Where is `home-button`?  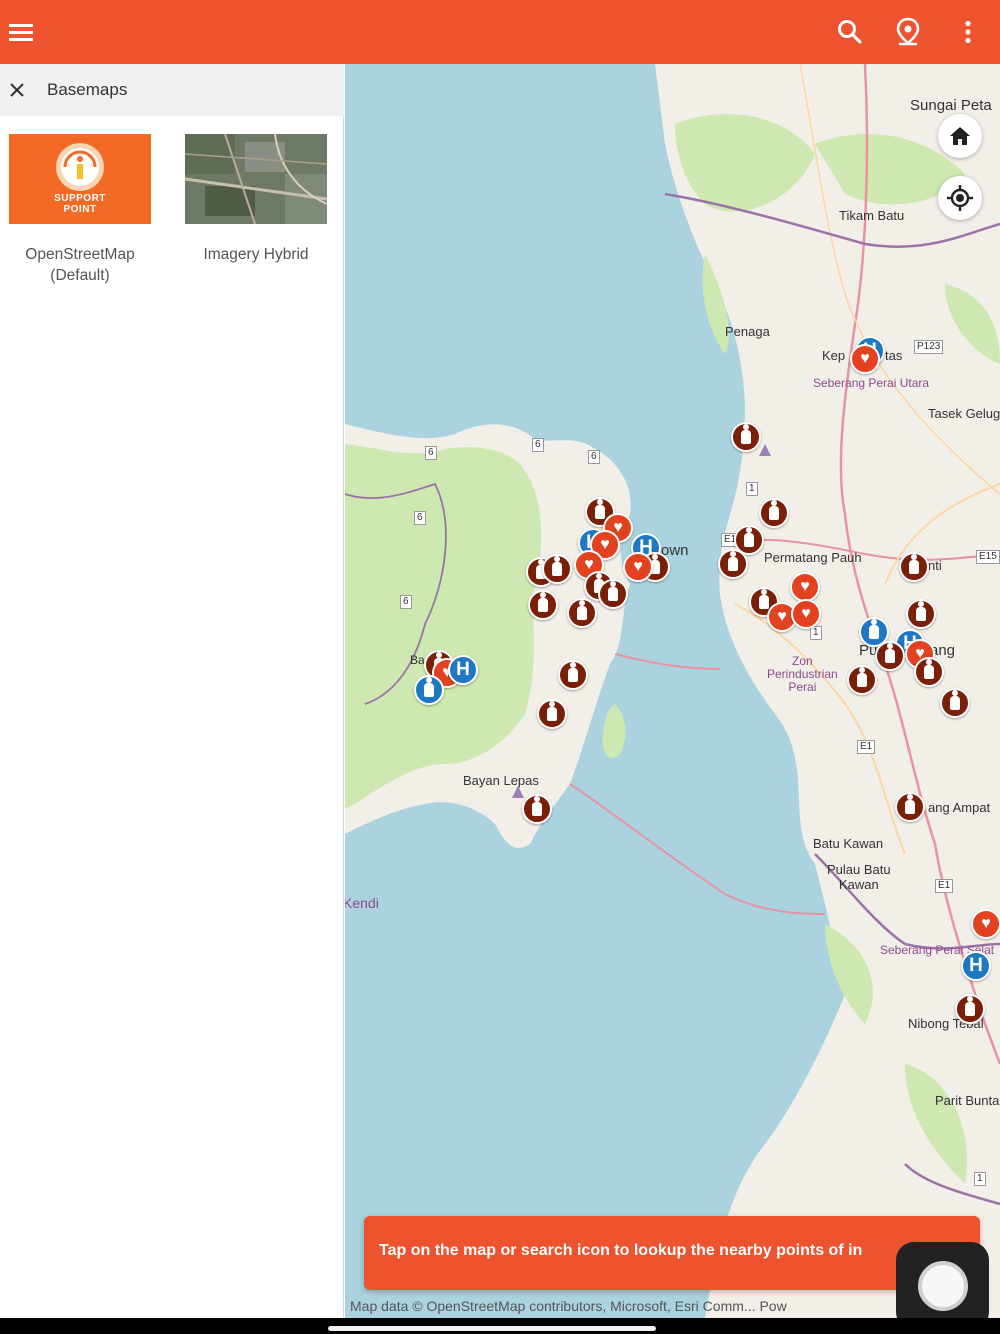
home-button is located at coordinates (960, 136).